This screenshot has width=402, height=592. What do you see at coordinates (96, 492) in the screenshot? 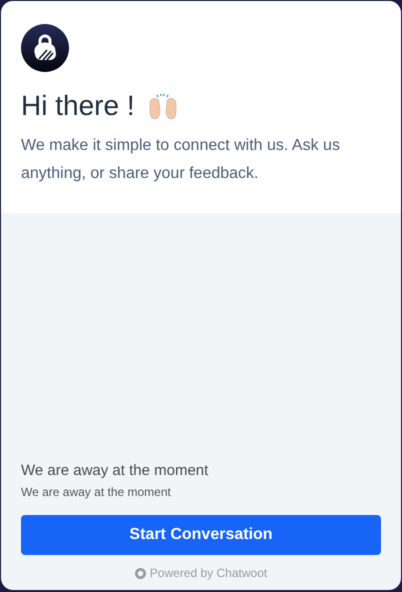
I see `availability-message: We are away at the moment` at bounding box center [96, 492].